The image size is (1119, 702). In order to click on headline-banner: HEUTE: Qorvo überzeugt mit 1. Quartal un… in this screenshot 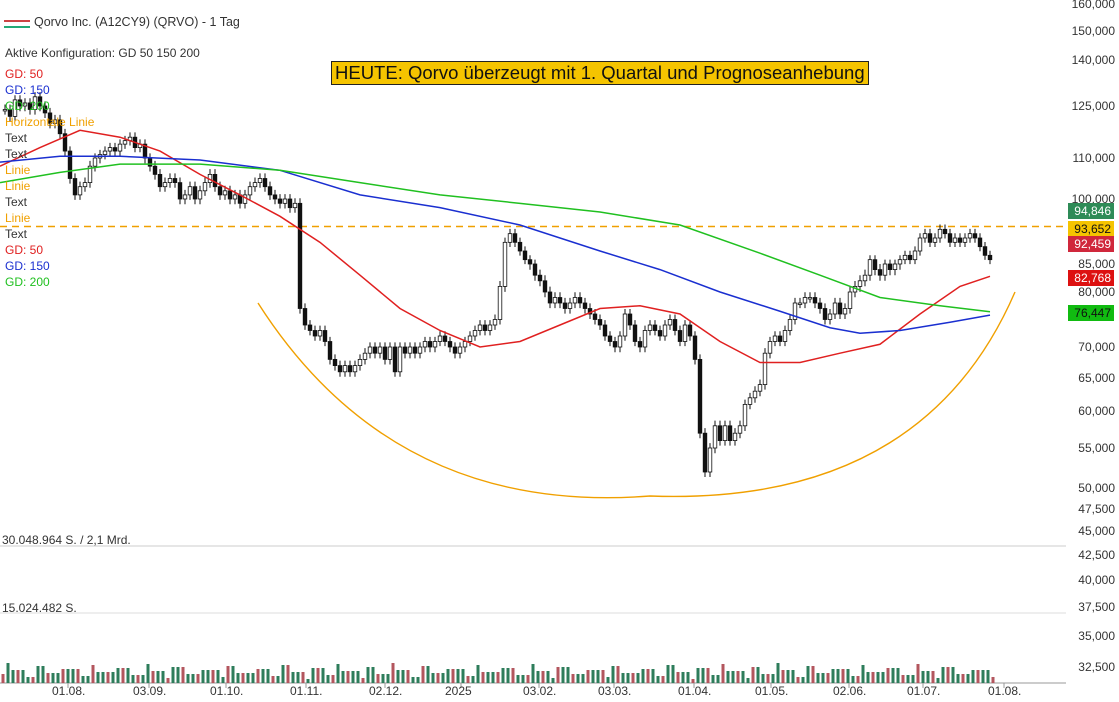, I will do `click(600, 73)`.